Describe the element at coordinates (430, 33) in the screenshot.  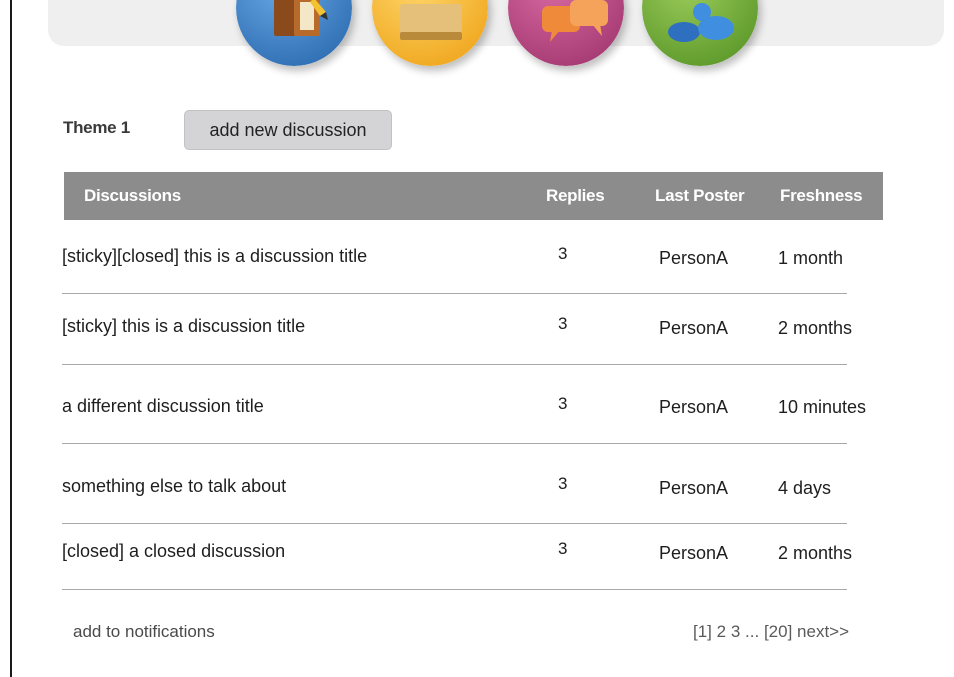
I see `folder-icon` at that location.